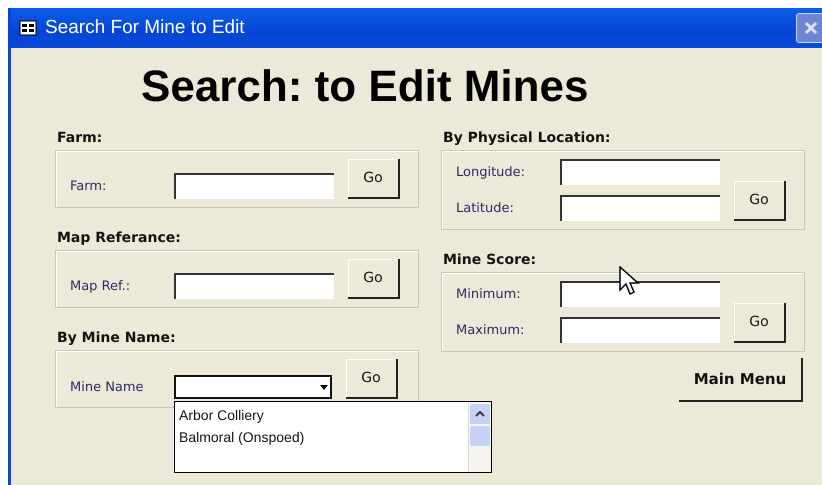 The height and width of the screenshot is (485, 822). I want to click on combo-box, so click(253, 387).